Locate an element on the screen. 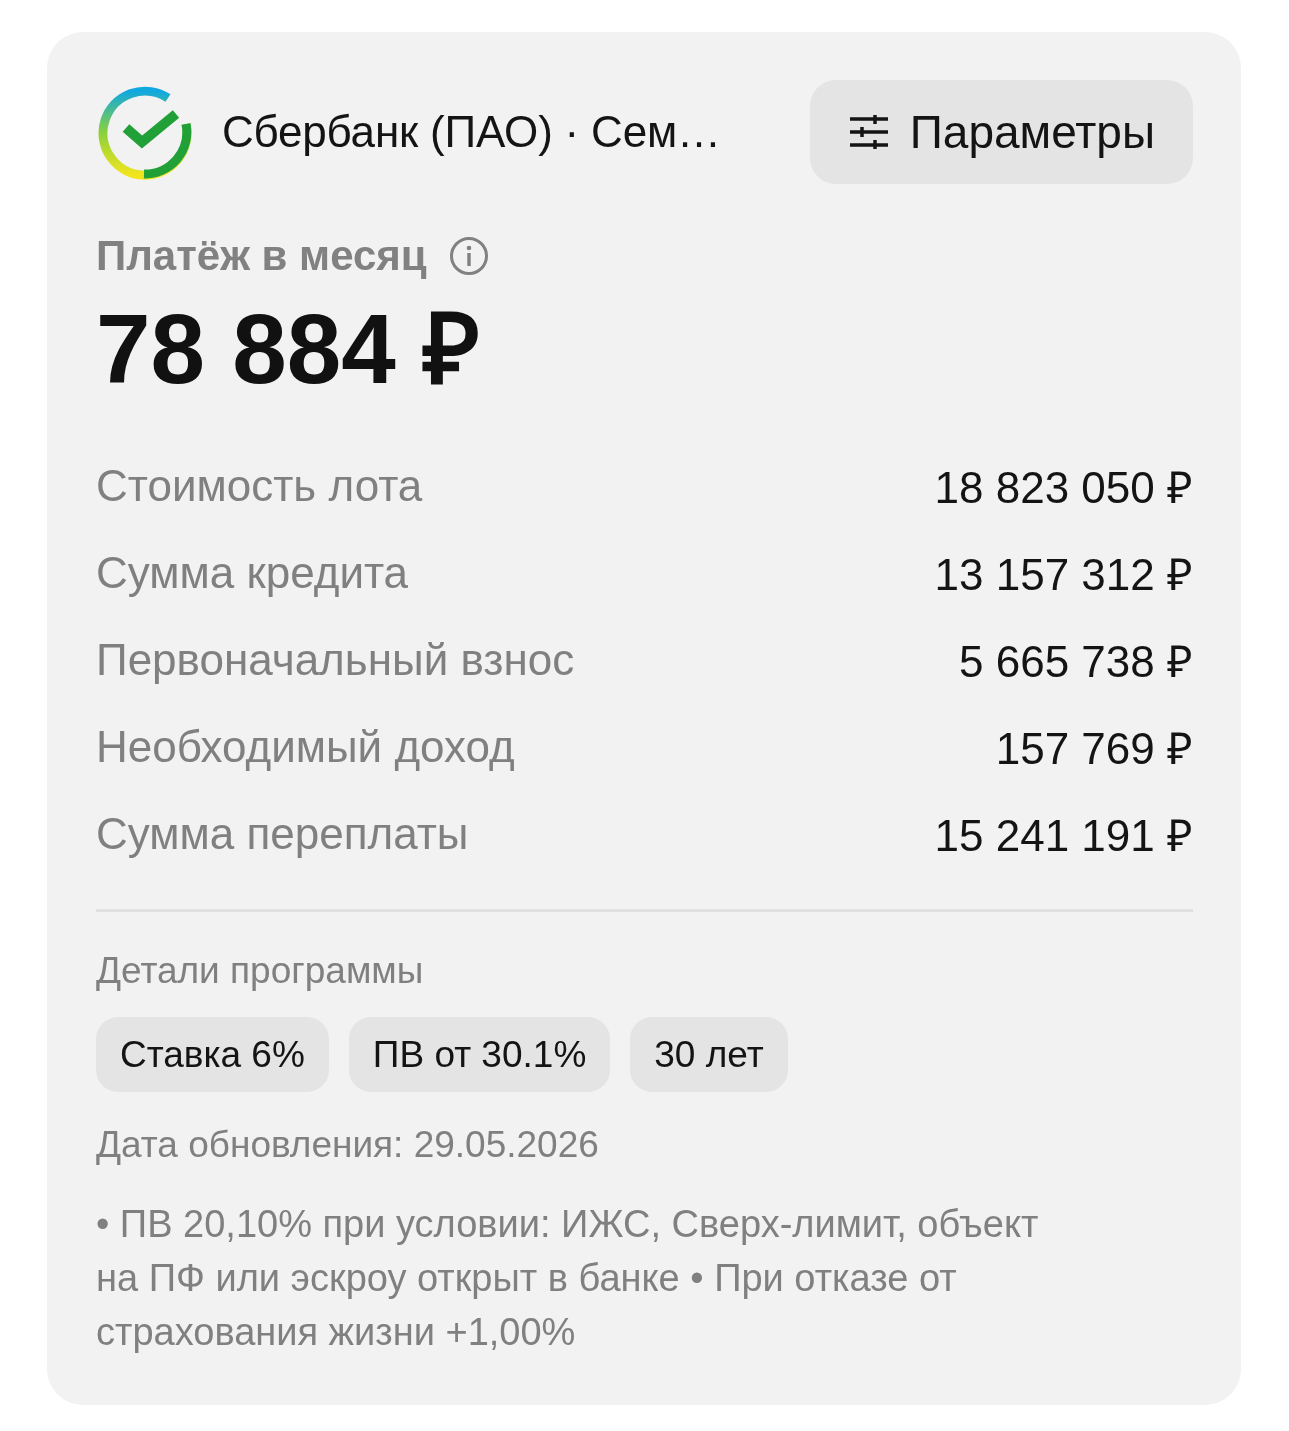  program-title: Детали программы is located at coordinates (260, 971).